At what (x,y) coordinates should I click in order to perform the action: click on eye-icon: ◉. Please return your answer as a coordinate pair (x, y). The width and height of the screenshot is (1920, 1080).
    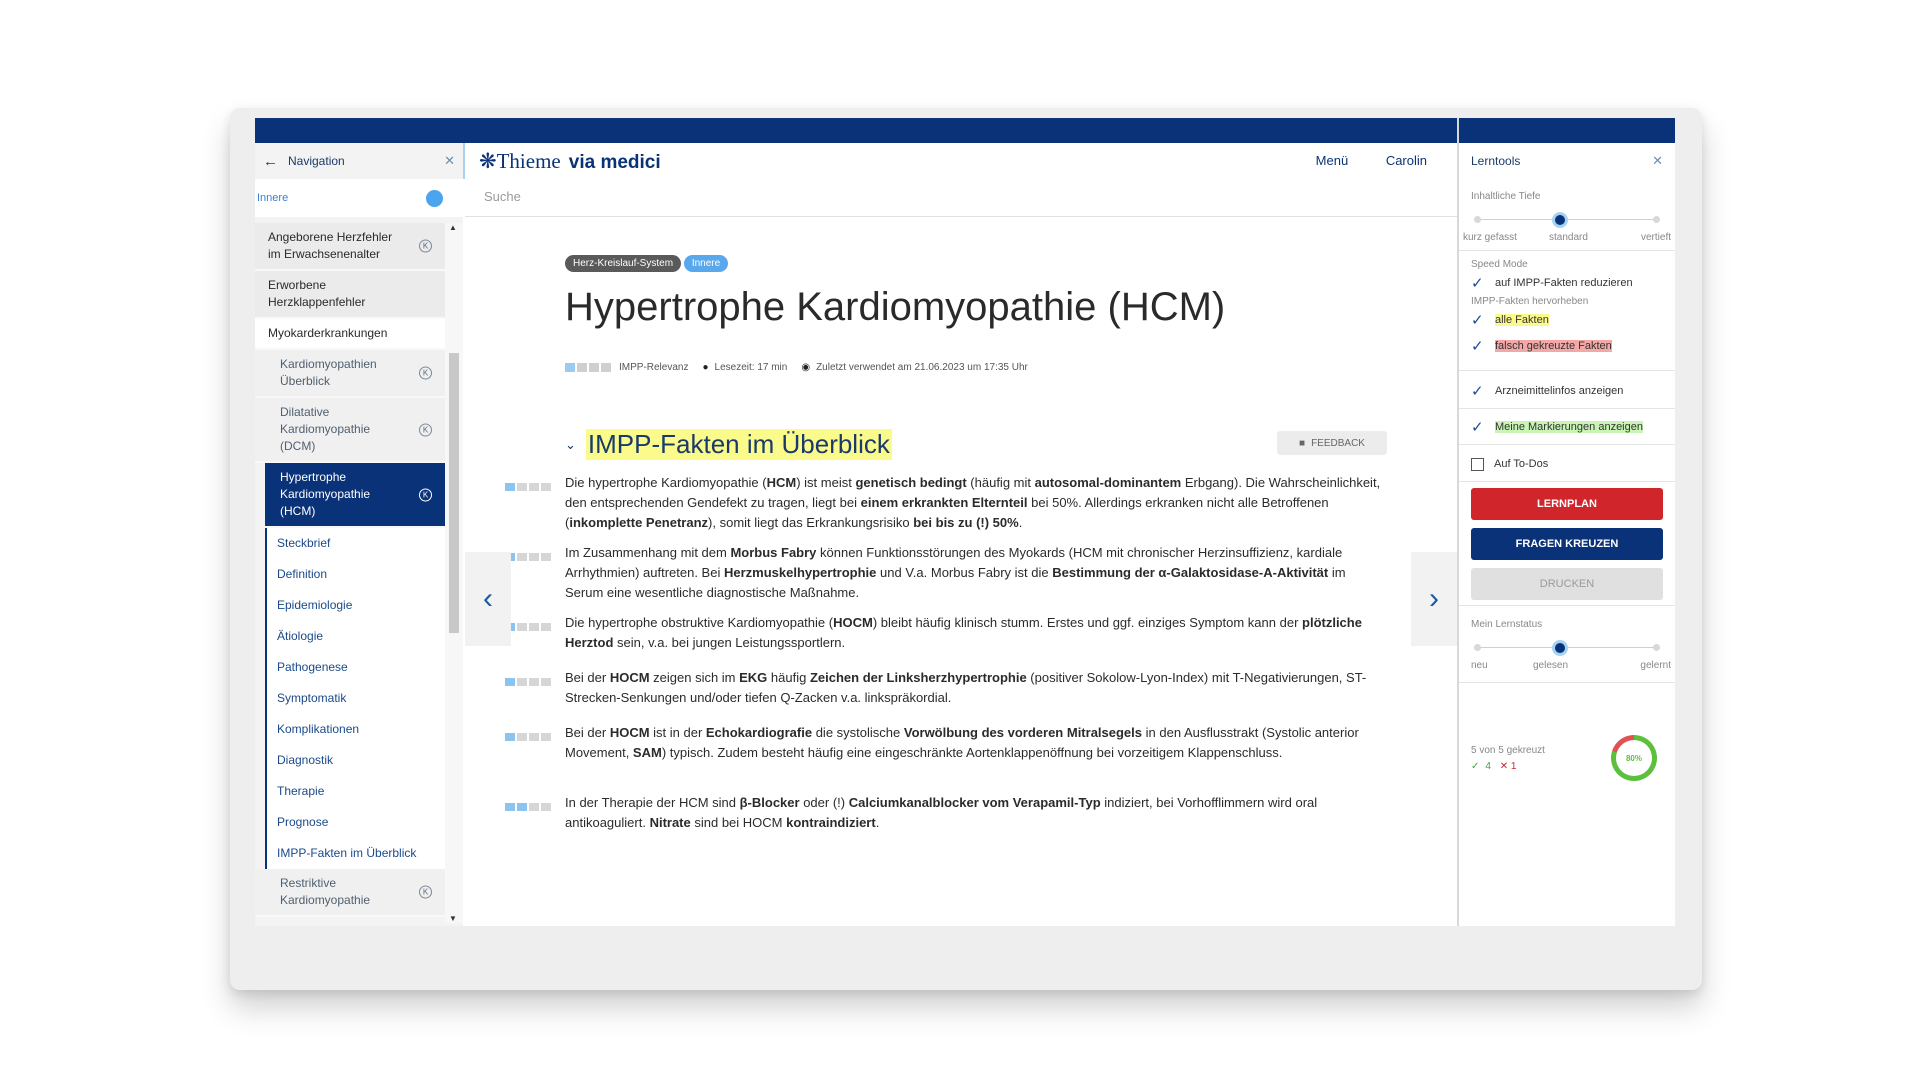
    Looking at the image, I should click on (806, 367).